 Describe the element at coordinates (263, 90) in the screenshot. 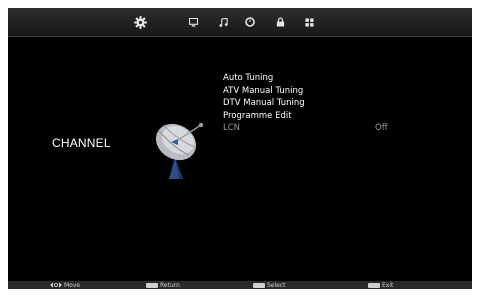

I see `menu-item-label: ATV Manual Tuning` at that location.